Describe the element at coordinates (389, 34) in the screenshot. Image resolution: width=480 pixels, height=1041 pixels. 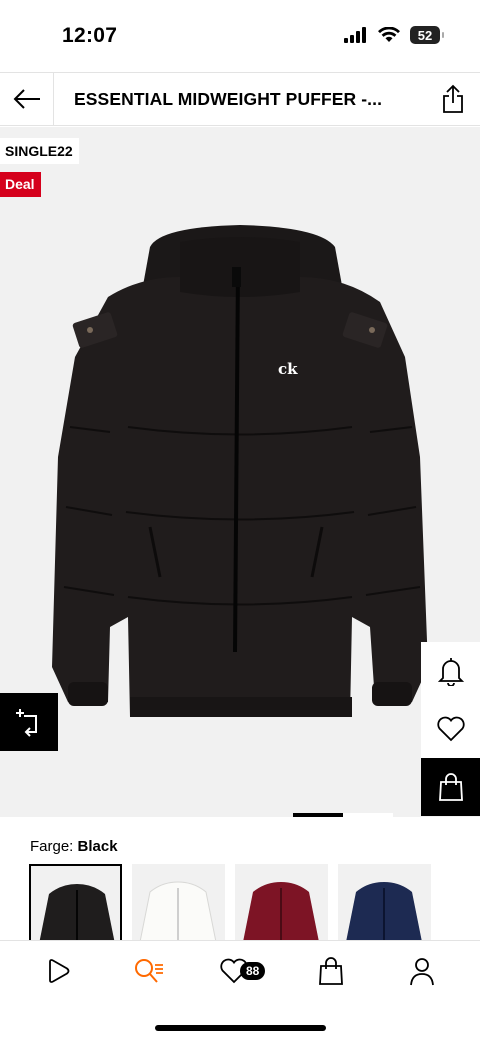
I see `wifi-icon` at that location.